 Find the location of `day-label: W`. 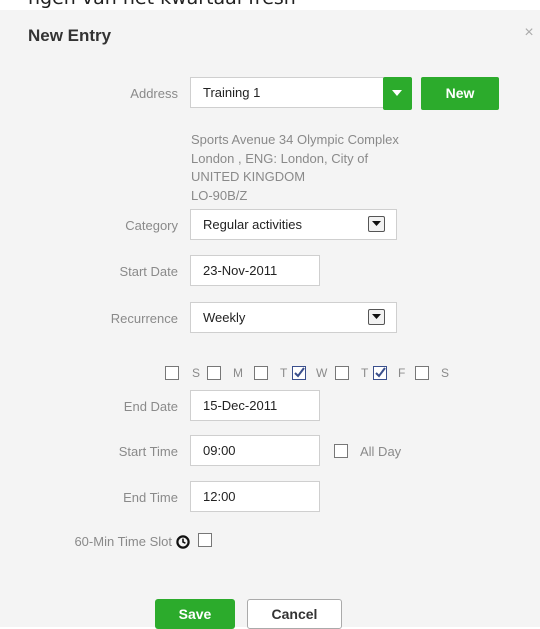

day-label: W is located at coordinates (322, 373).